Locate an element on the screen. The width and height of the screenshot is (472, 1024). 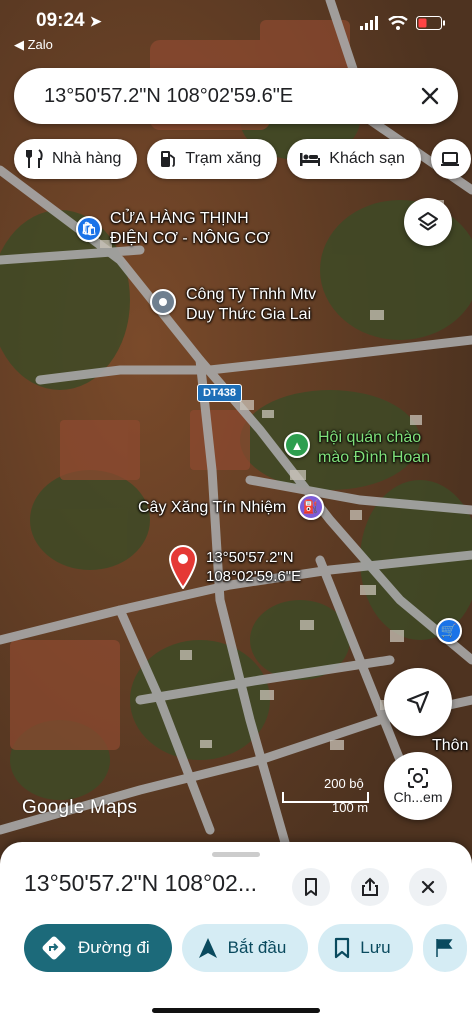
poi-label-line: mào Đình Hoan is located at coordinates (374, 457).